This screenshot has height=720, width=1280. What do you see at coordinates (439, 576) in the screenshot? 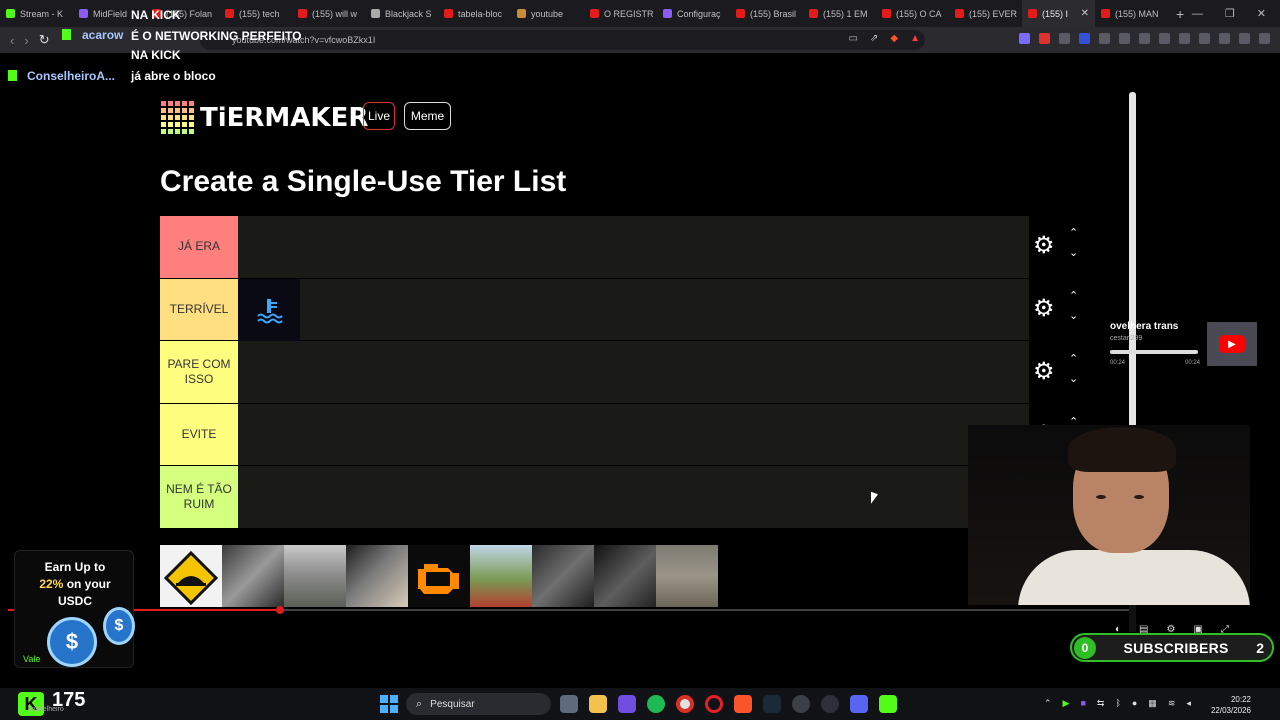
I see `check-engine-tile` at bounding box center [439, 576].